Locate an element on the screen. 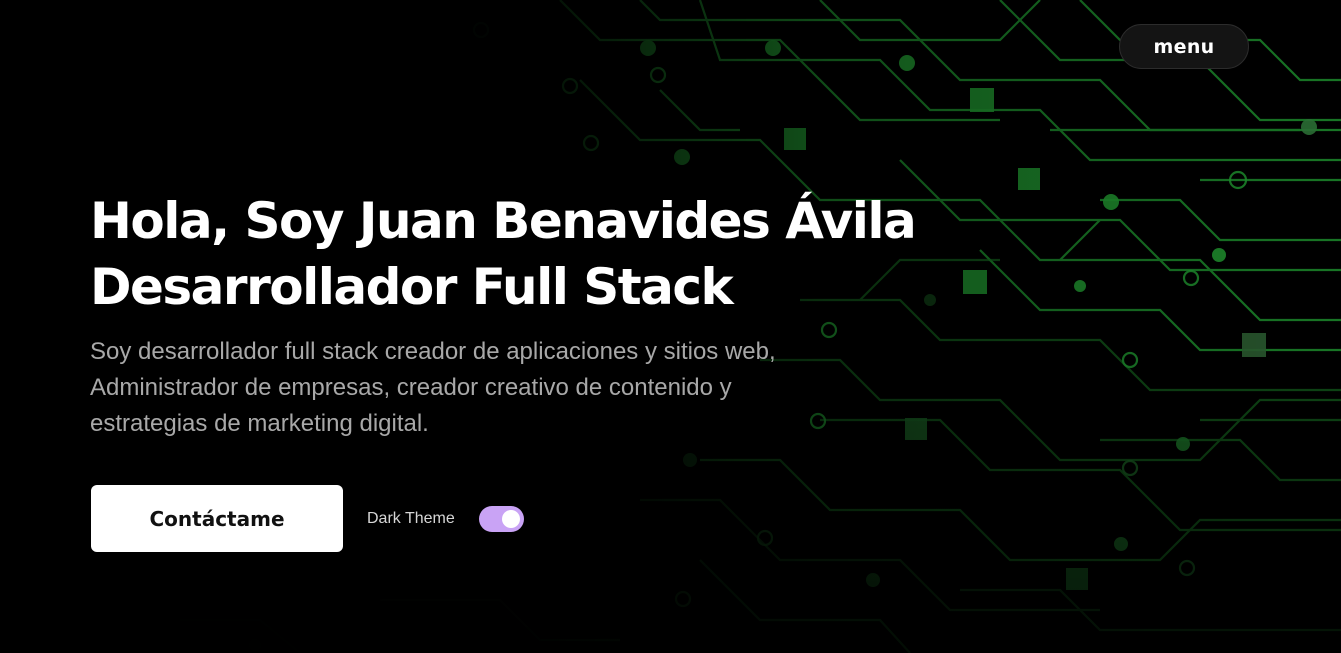 This screenshot has height=653, width=1341. hero-title-line-2: Desarrollador Full Stack is located at coordinates (412, 287).